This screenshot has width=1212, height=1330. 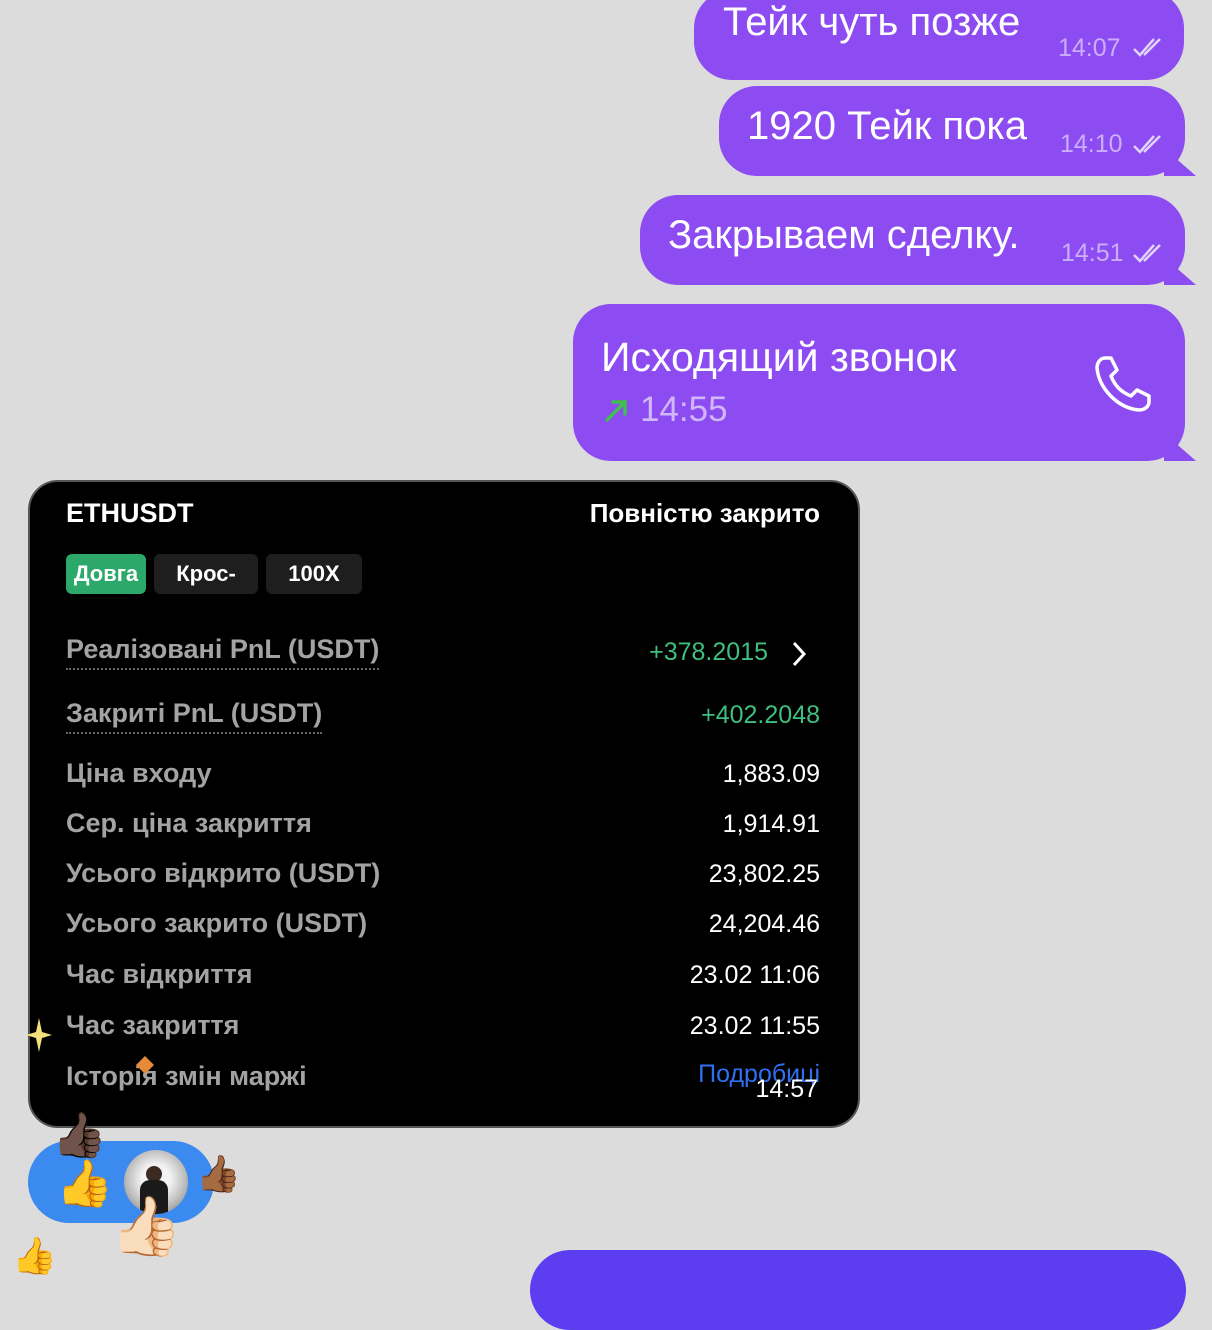 I want to click on thumbs-up-reaction-icon: 👍, so click(x=84, y=1183).